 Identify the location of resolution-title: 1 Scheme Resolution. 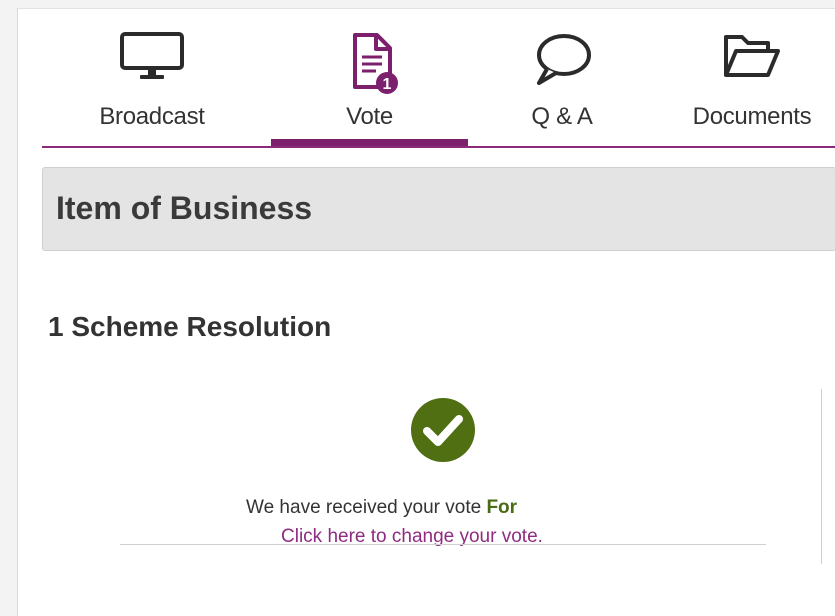
(190, 326).